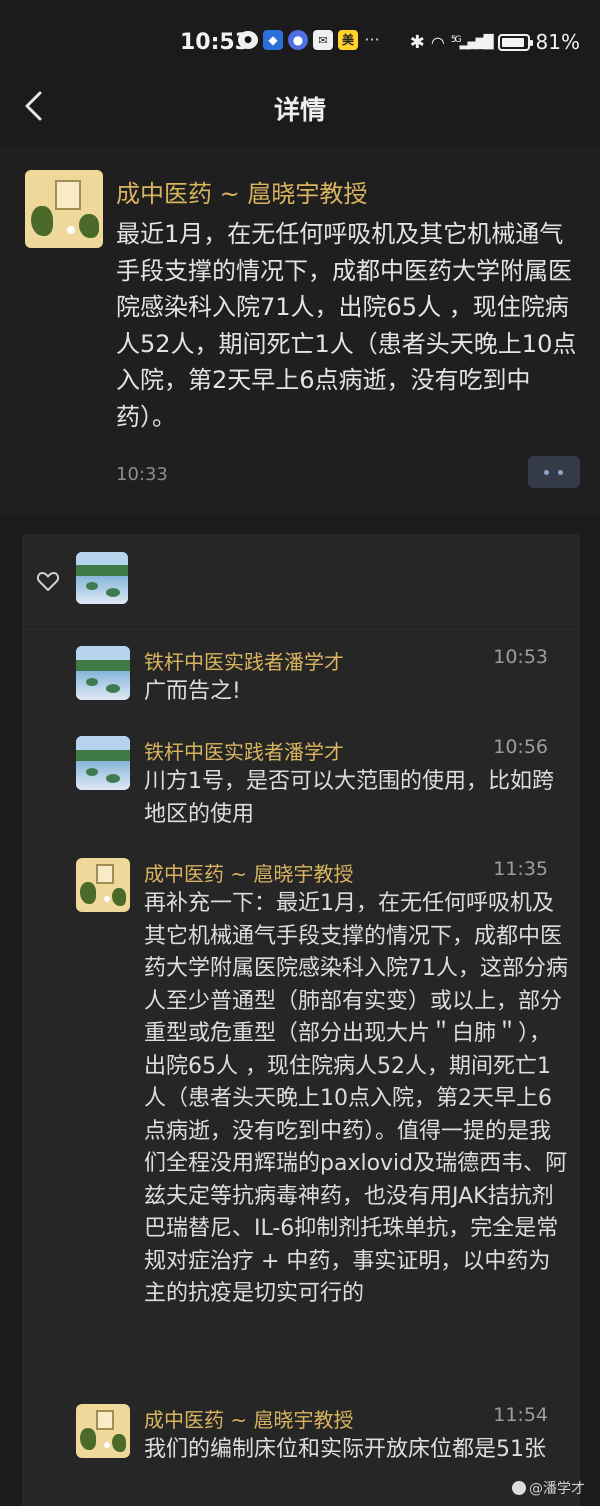 This screenshot has height=1506, width=600. I want to click on heart-icon, so click(48, 581).